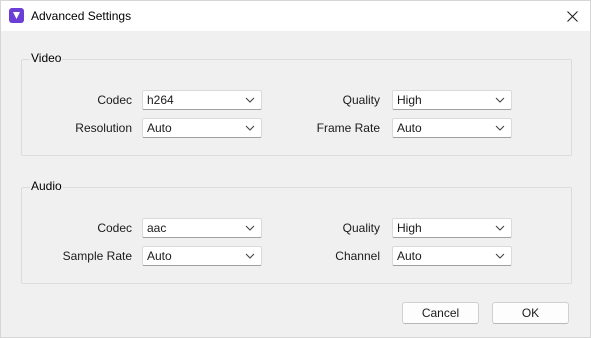 Image resolution: width=591 pixels, height=338 pixels. I want to click on audio-sample-rate-value: Auto, so click(159, 256).